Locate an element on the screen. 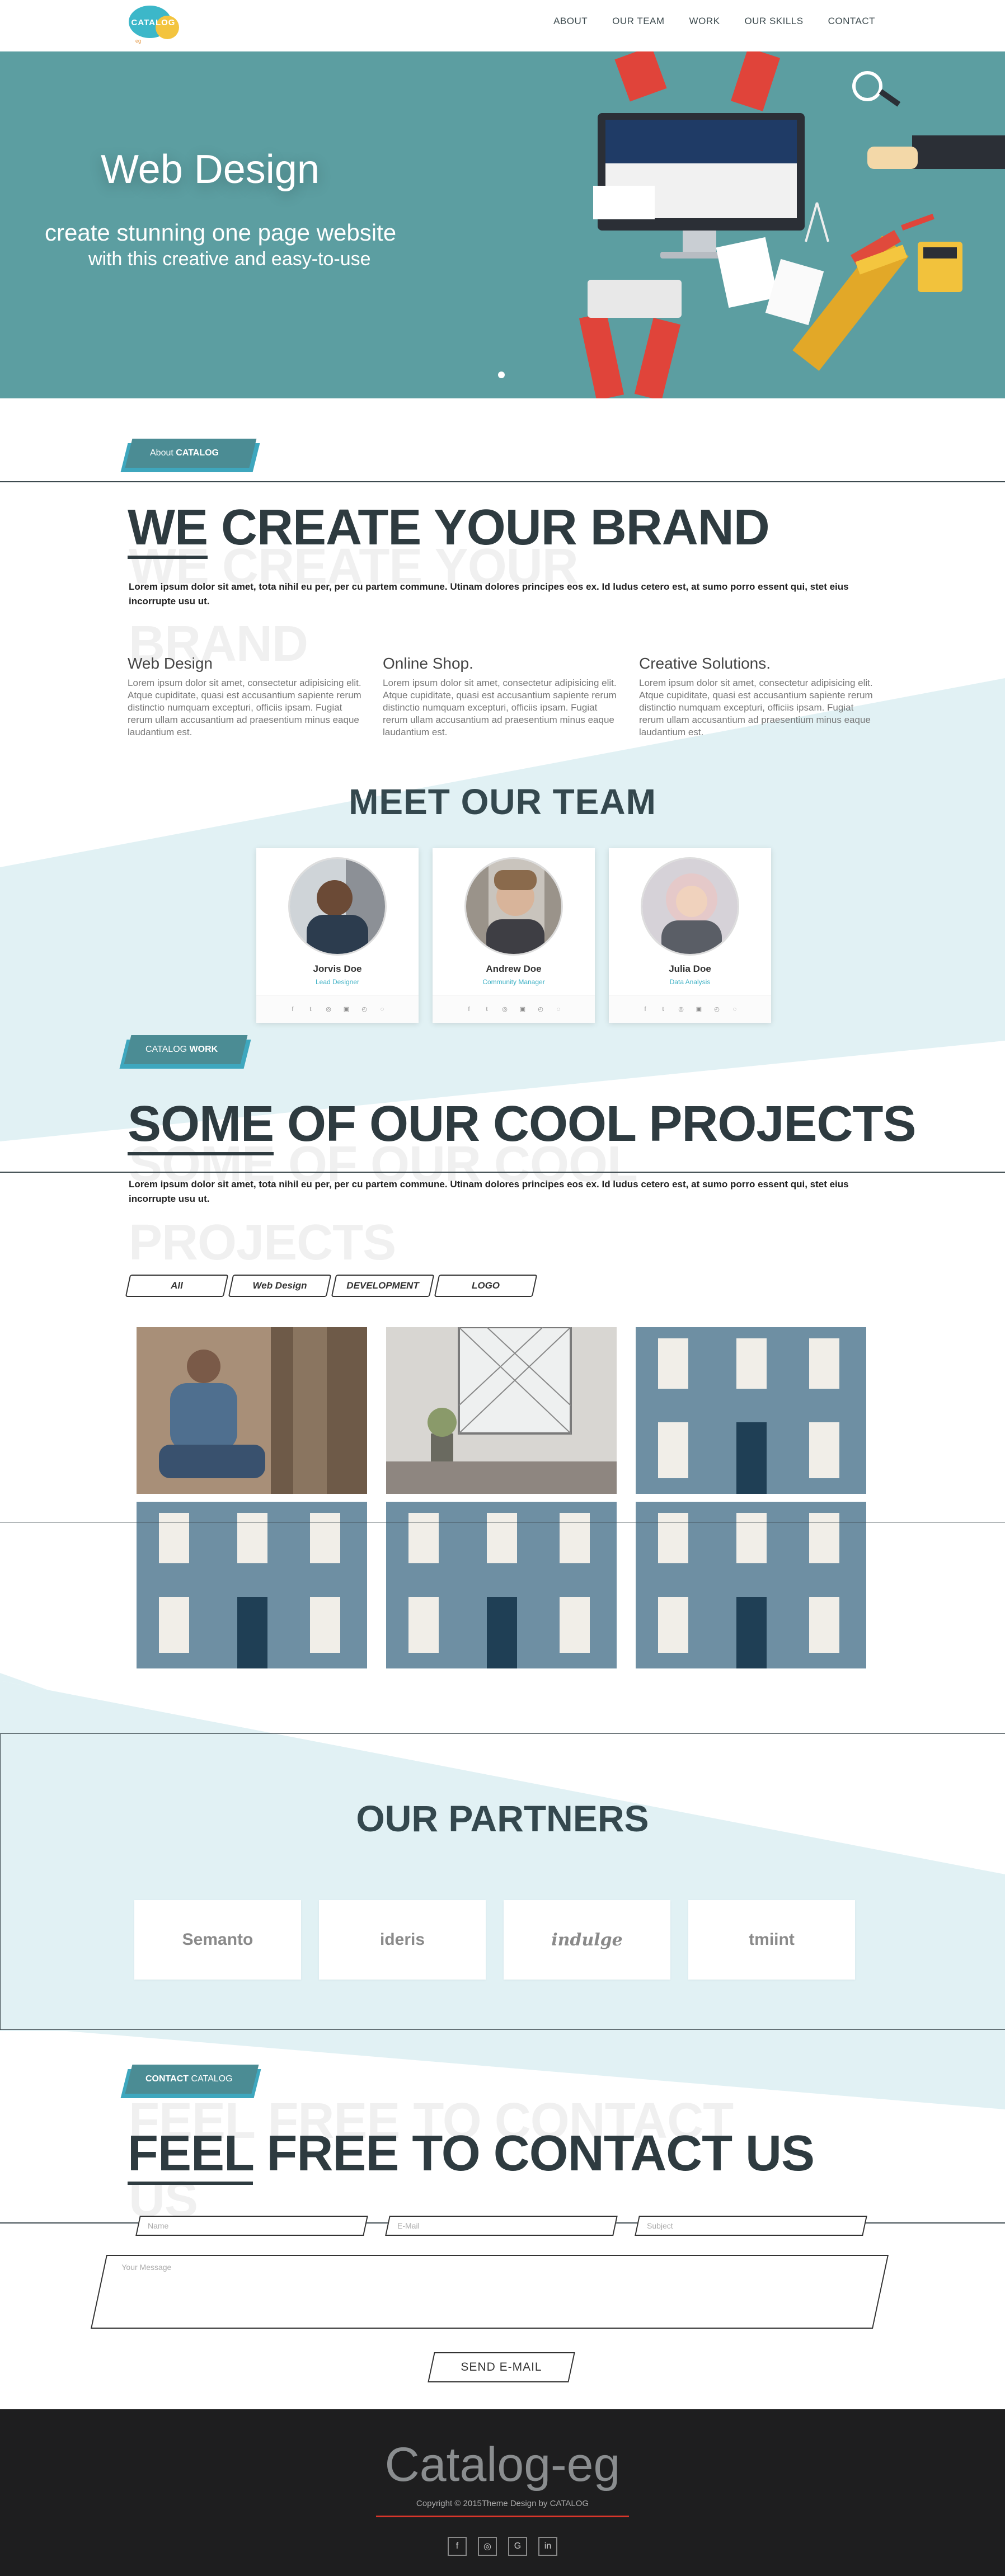 The height and width of the screenshot is (2576, 1005). partners-title: OUR PARTNERS is located at coordinates (503, 1818).